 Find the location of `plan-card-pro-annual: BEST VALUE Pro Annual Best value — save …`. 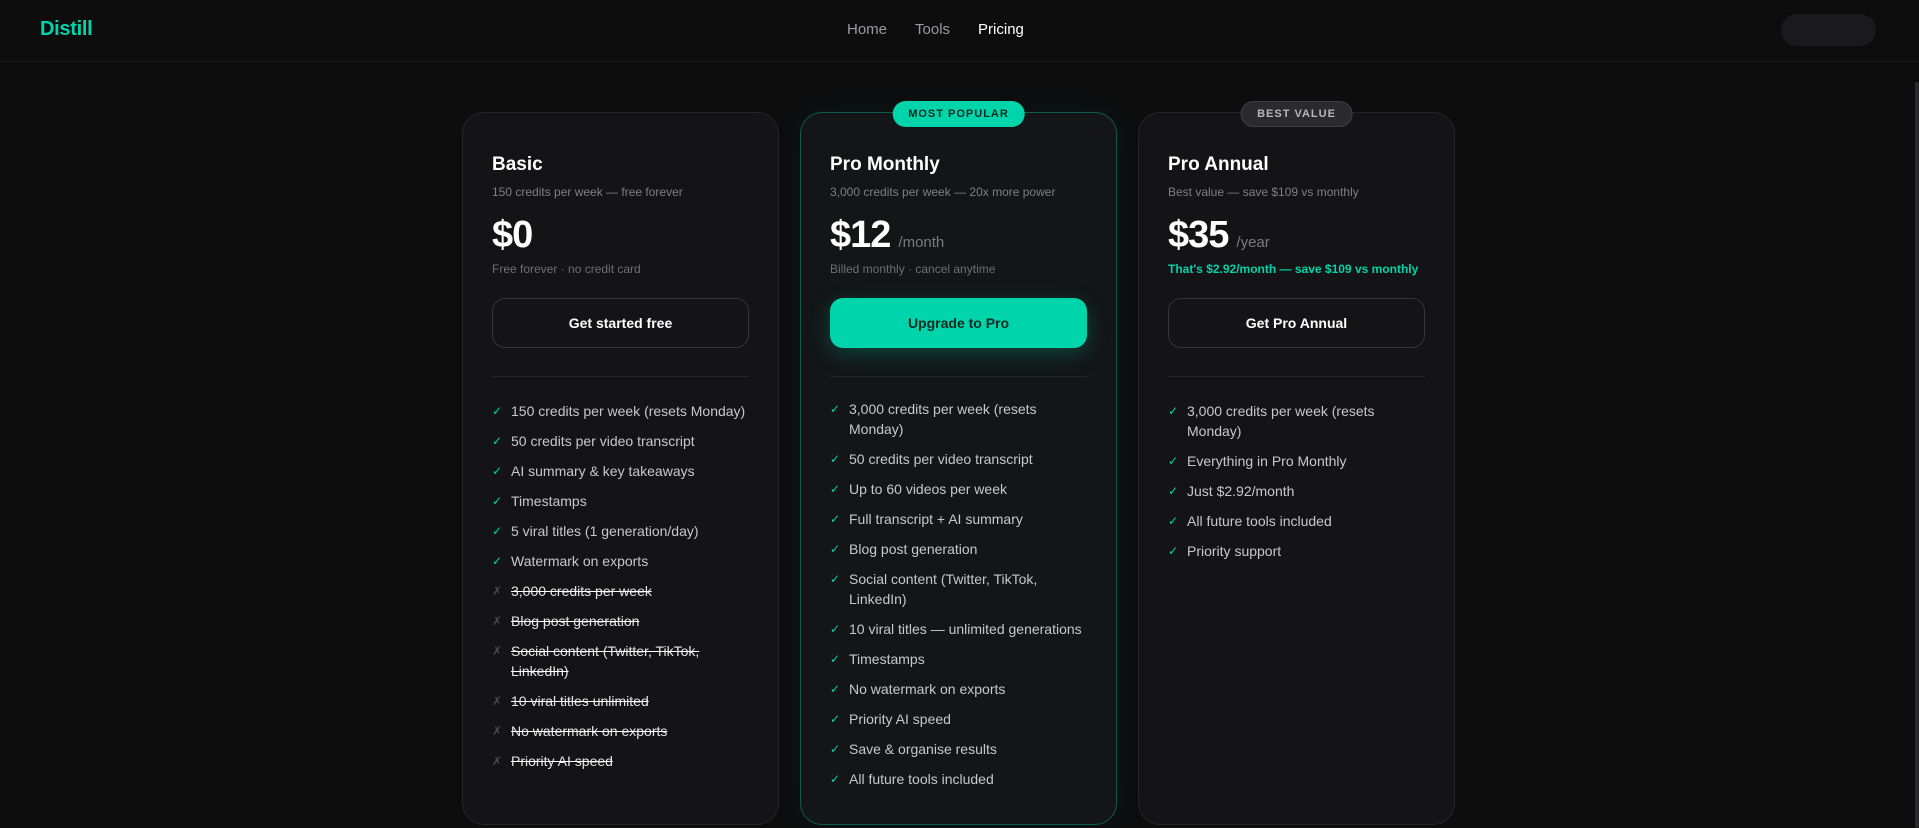

plan-card-pro-annual: BEST VALUE Pro Annual Best value — save … is located at coordinates (1296, 463).